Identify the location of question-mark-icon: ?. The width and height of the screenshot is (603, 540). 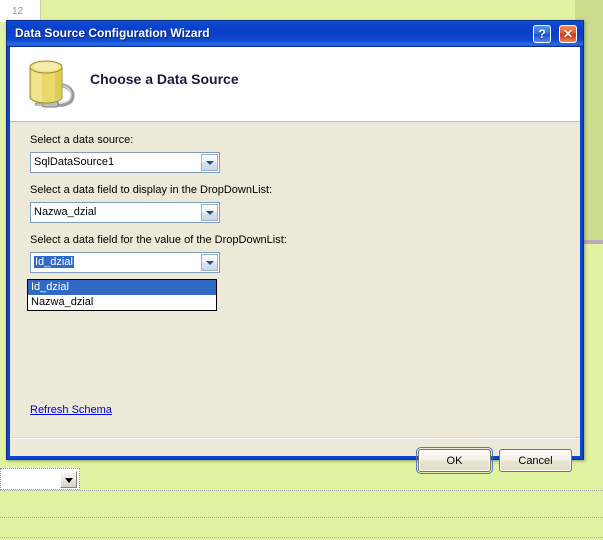
(542, 34).